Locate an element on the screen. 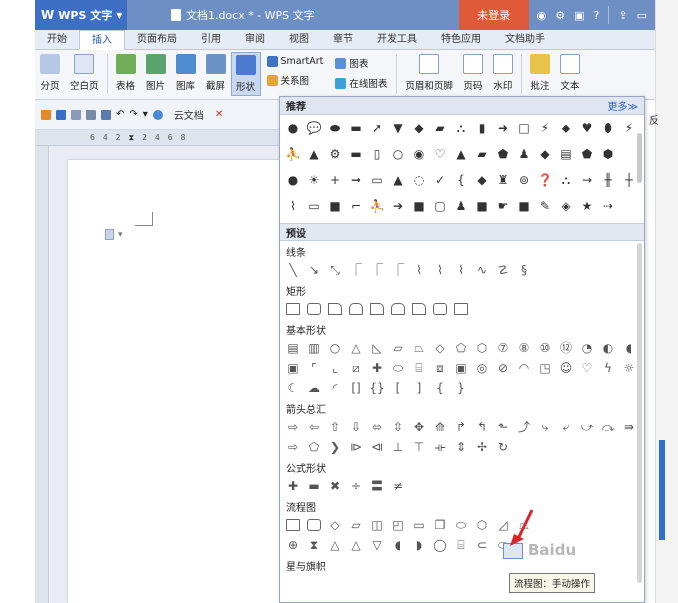 Image resolution: width=678 pixels, height=603 pixels. donut-icon: ◎ is located at coordinates (482, 368).